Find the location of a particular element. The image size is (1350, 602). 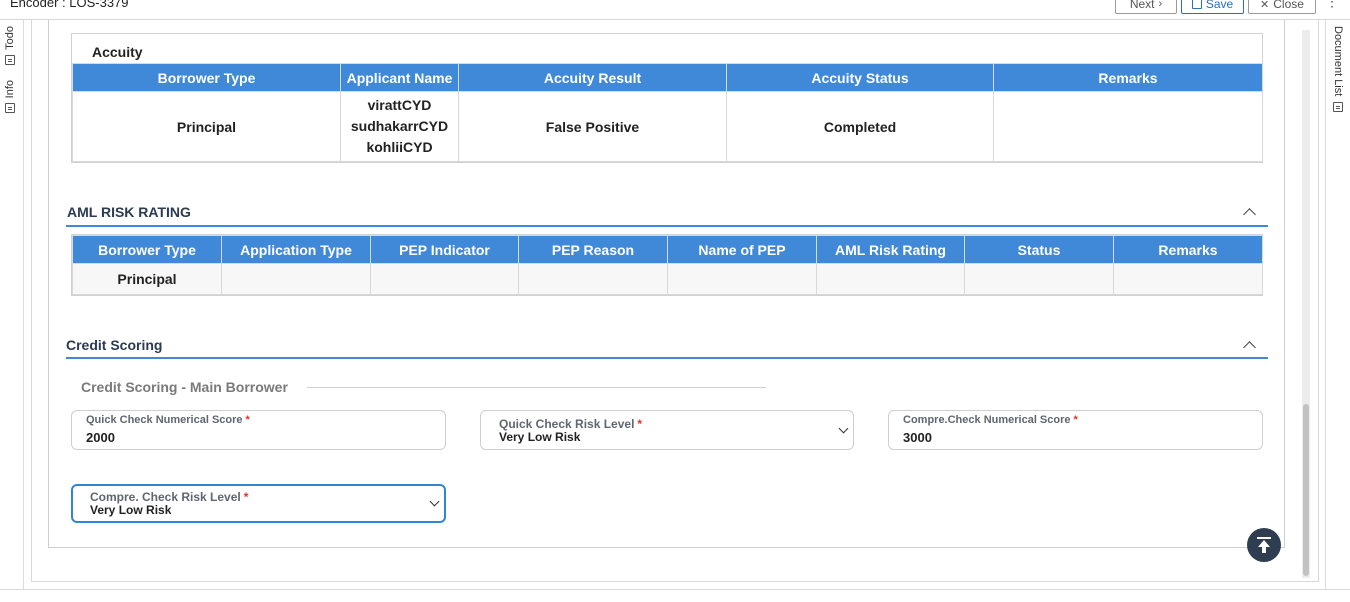

compre-check-risk-level-label: Compre. Check Risk Level * is located at coordinates (169, 497).